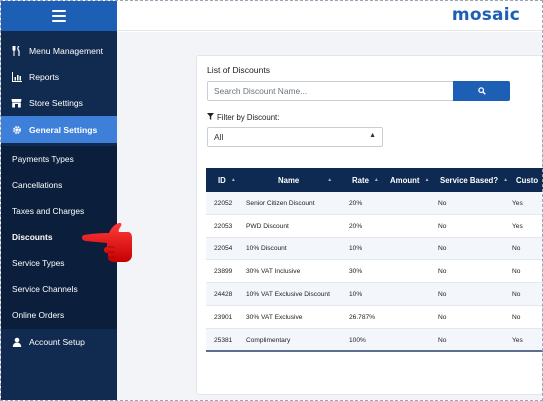 The width and height of the screenshot is (543, 401). Describe the element at coordinates (43, 159) in the screenshot. I see `sidebar-subitem-label: Payments Types` at that location.